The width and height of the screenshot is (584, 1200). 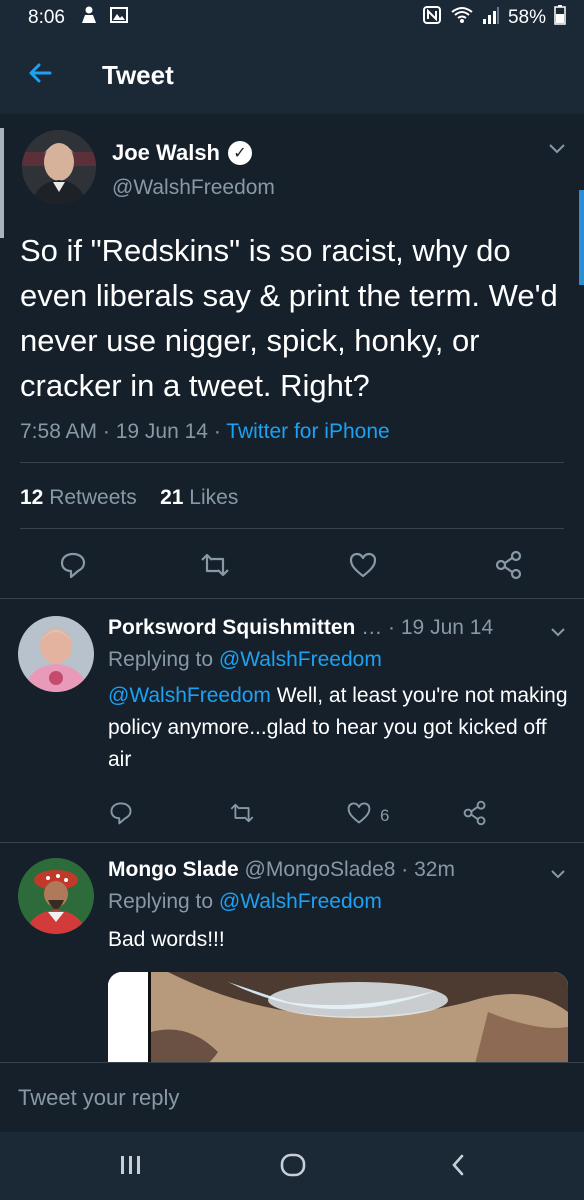 What do you see at coordinates (385, 815) in the screenshot?
I see `like-count: 6` at bounding box center [385, 815].